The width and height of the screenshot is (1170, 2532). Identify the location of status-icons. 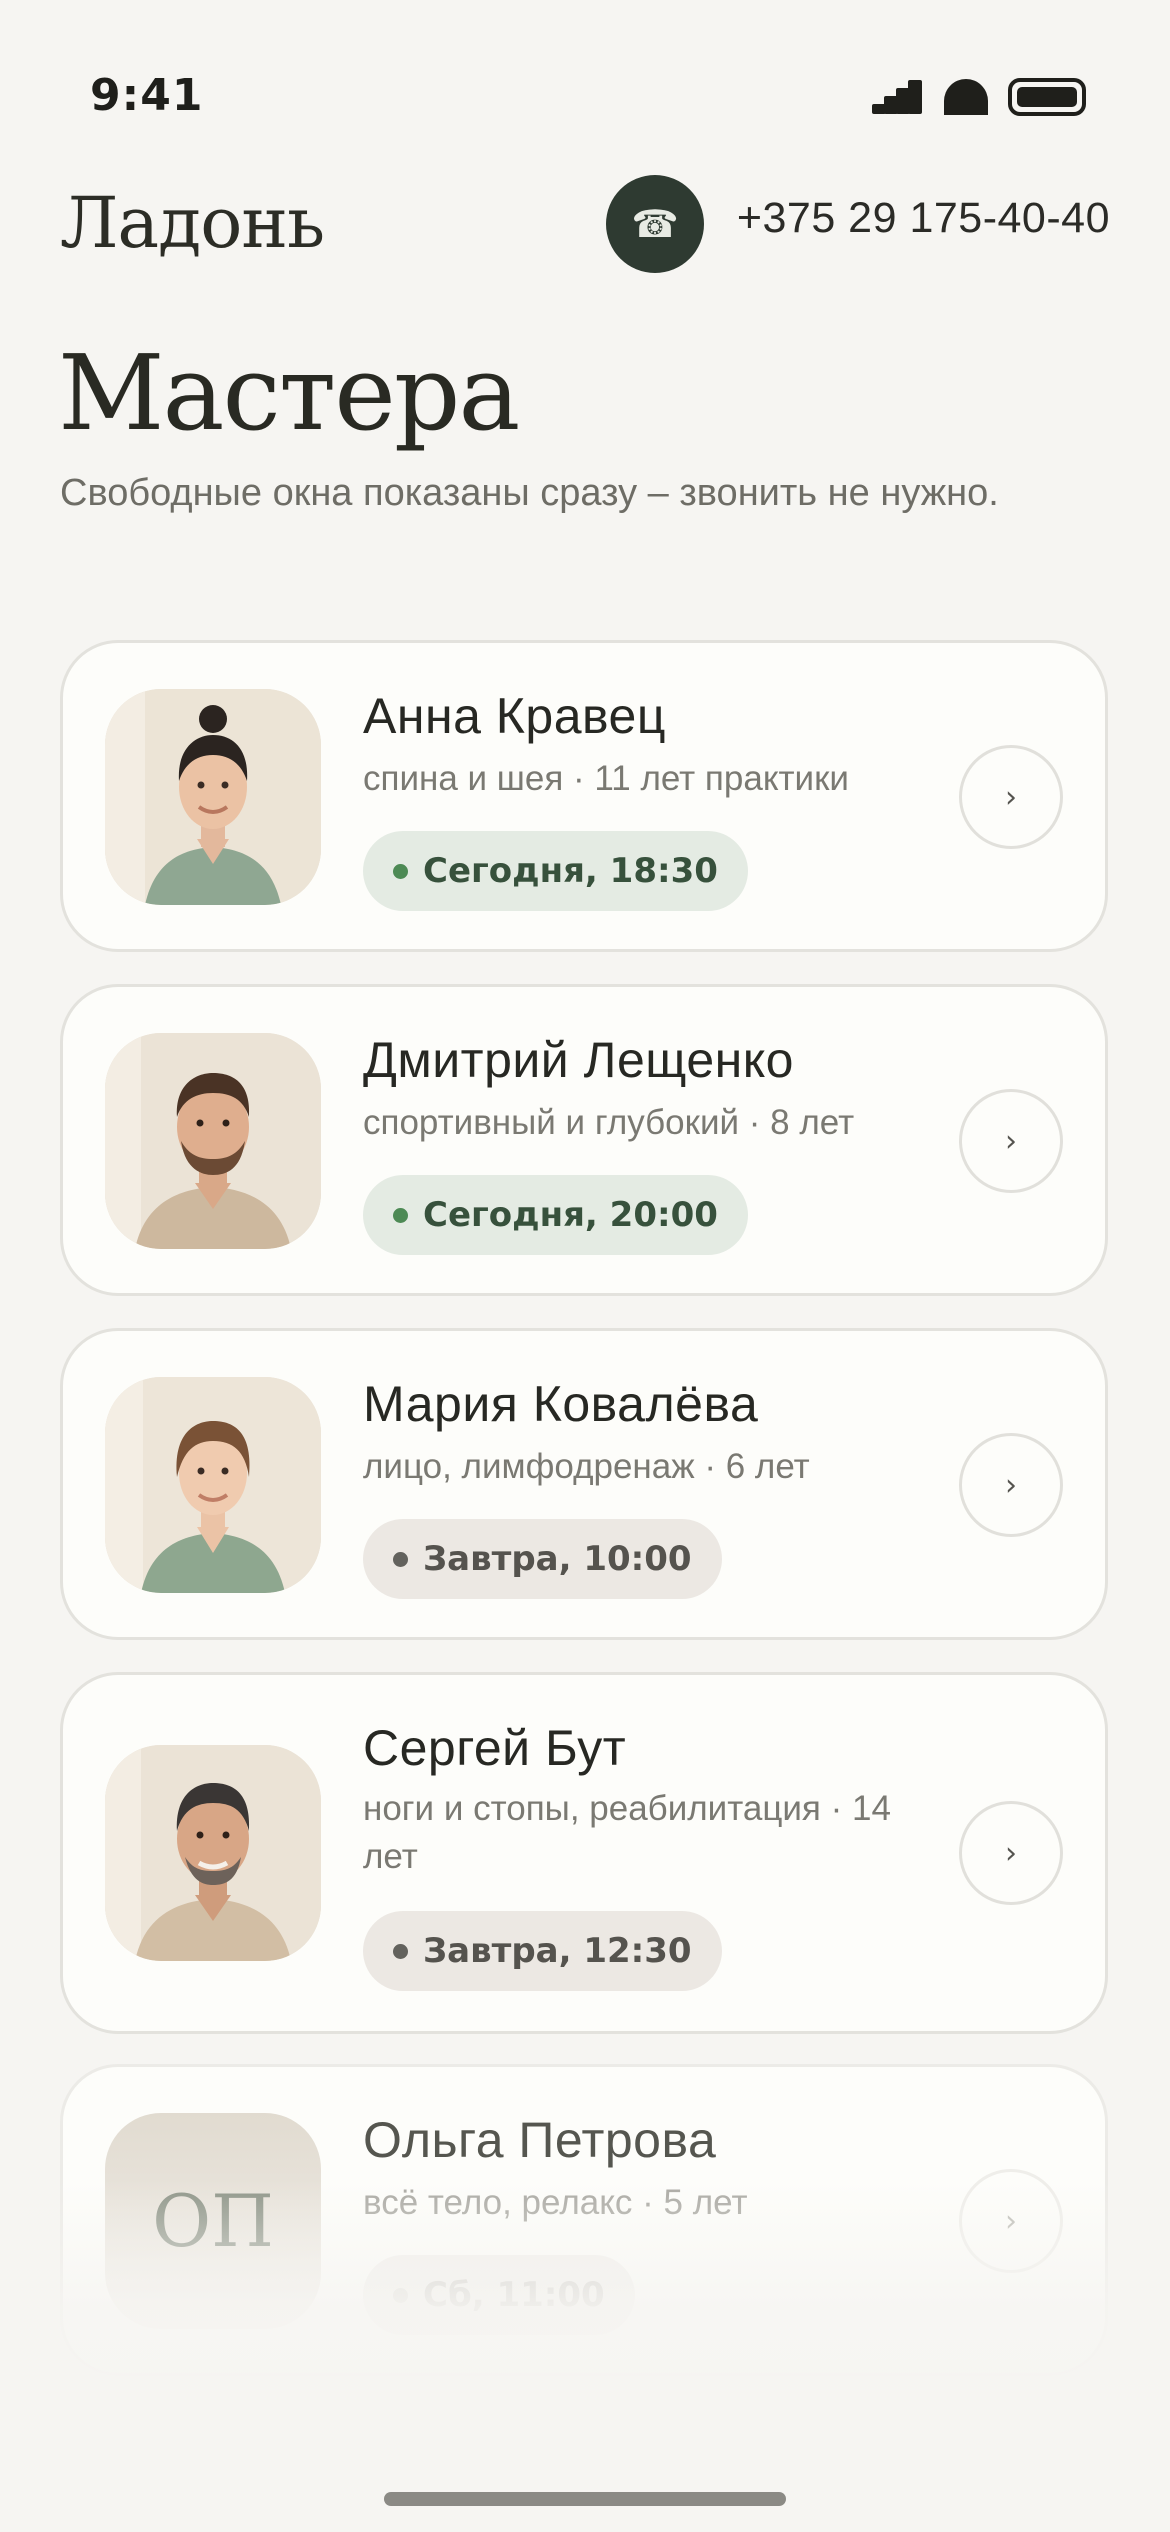
(979, 97).